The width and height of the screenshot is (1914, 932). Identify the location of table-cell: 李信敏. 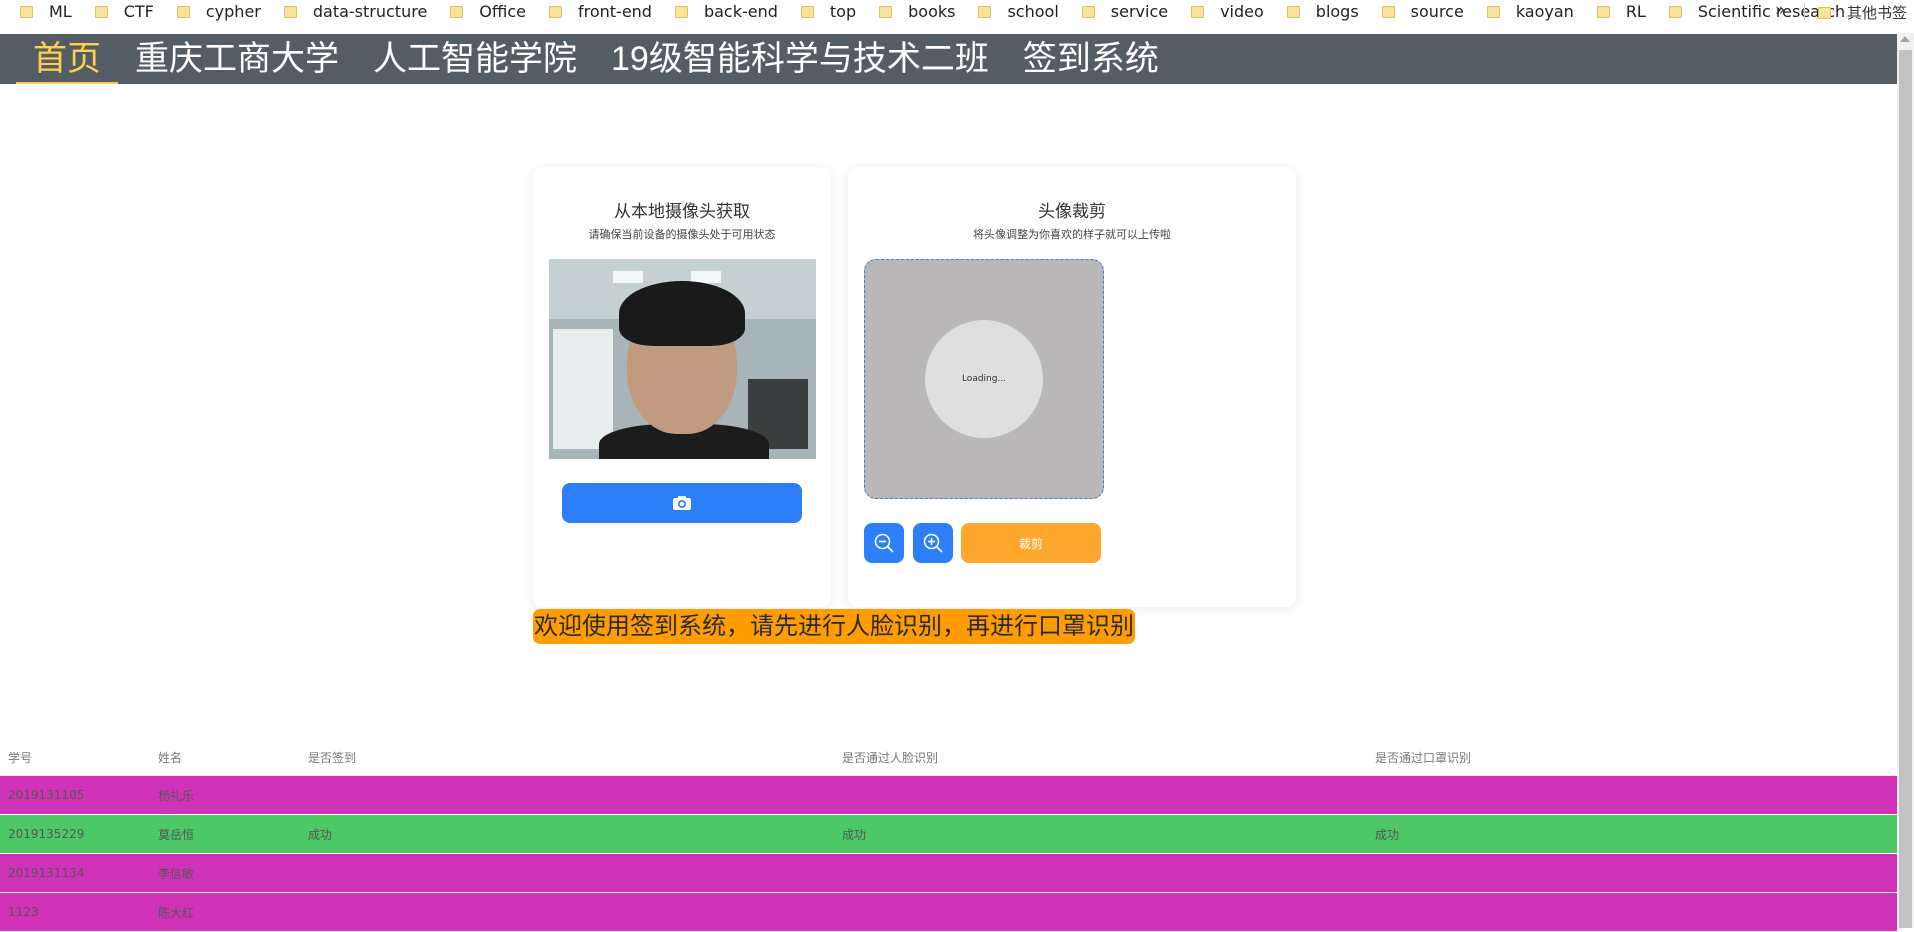
(176, 873).